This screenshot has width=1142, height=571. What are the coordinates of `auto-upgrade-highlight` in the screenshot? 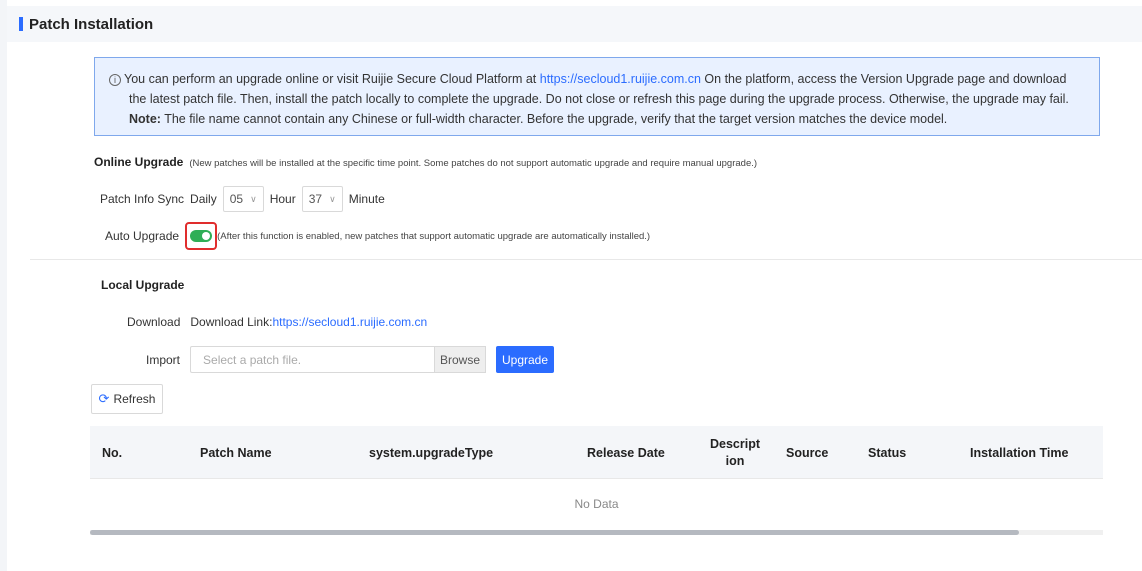 It's located at (201, 236).